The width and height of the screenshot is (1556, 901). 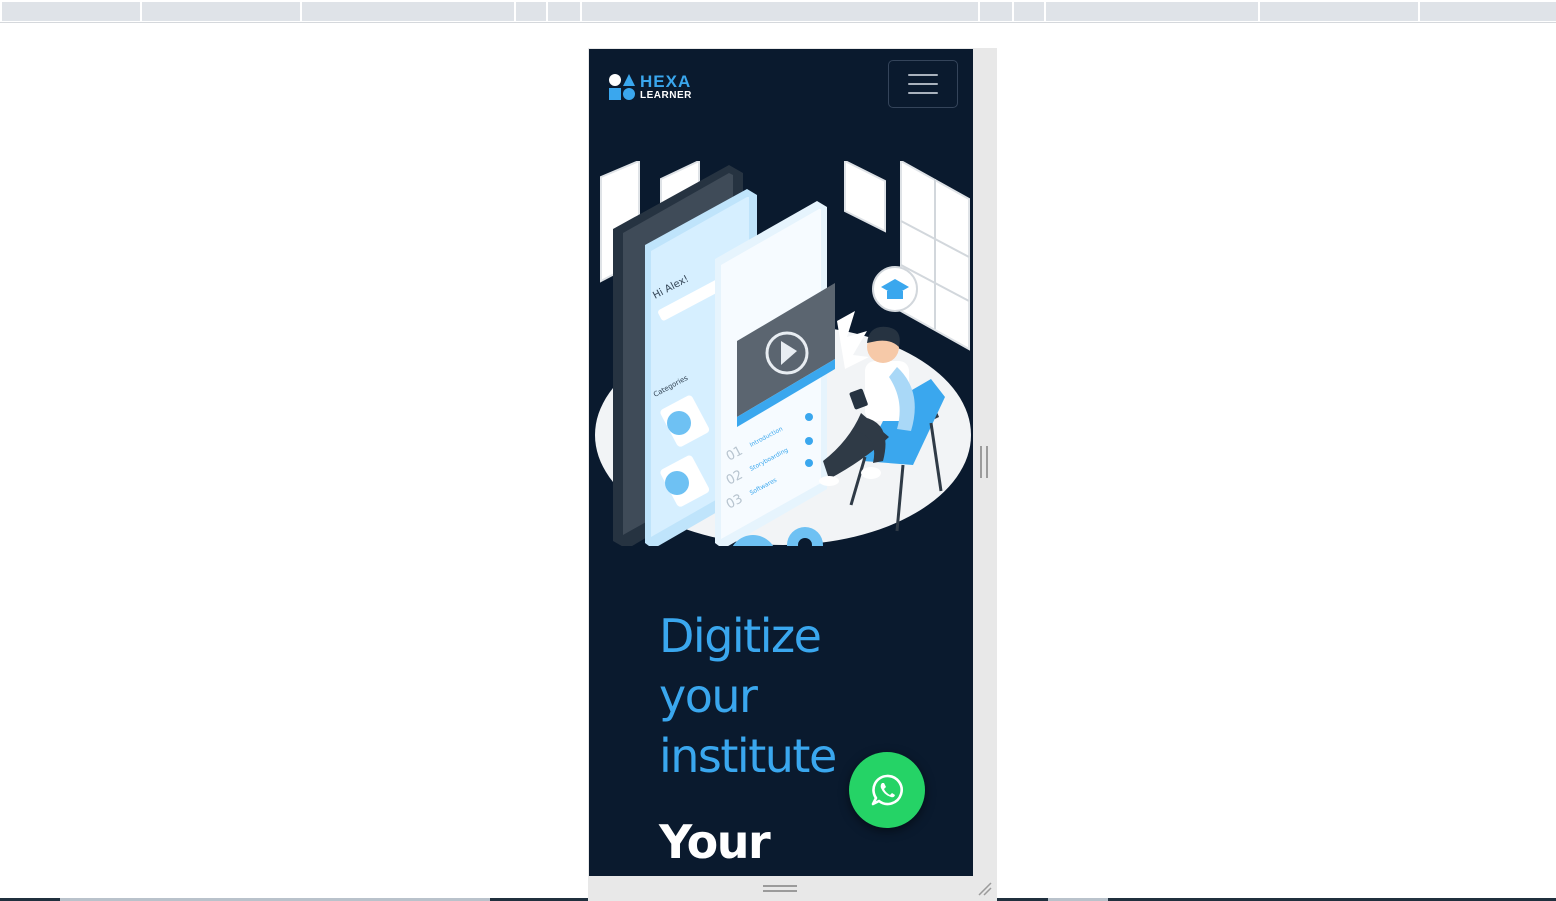 What do you see at coordinates (715, 842) in the screenshot?
I see `hero-subheadline: Your` at bounding box center [715, 842].